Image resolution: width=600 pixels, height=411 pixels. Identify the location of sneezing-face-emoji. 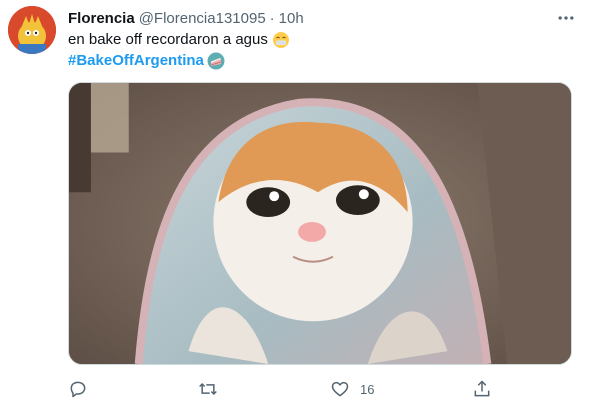
(280, 40).